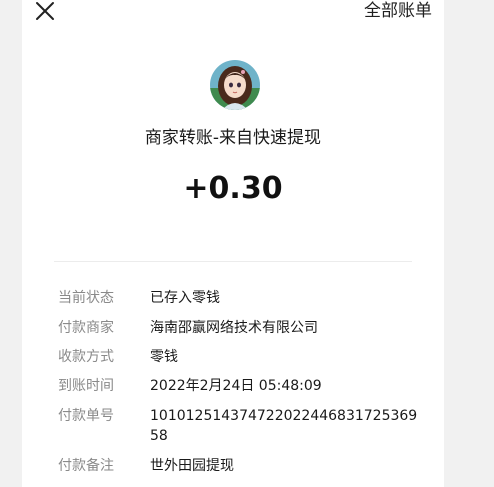  What do you see at coordinates (164, 357) in the screenshot?
I see `receive-method-value: 零钱` at bounding box center [164, 357].